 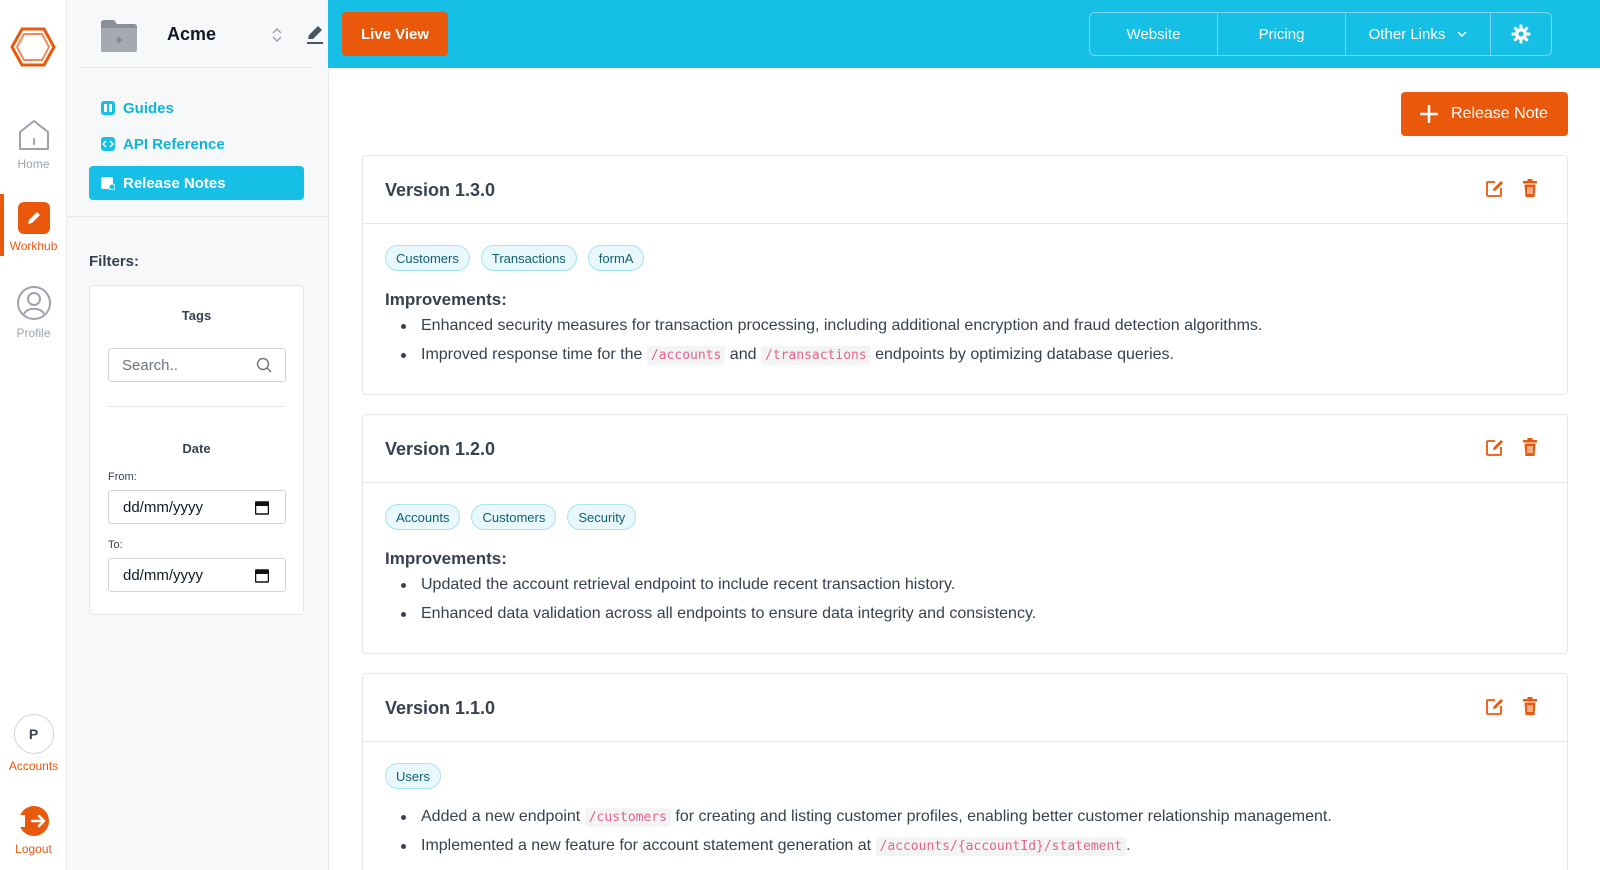 I want to click on tag-chip: Security, so click(x=602, y=517).